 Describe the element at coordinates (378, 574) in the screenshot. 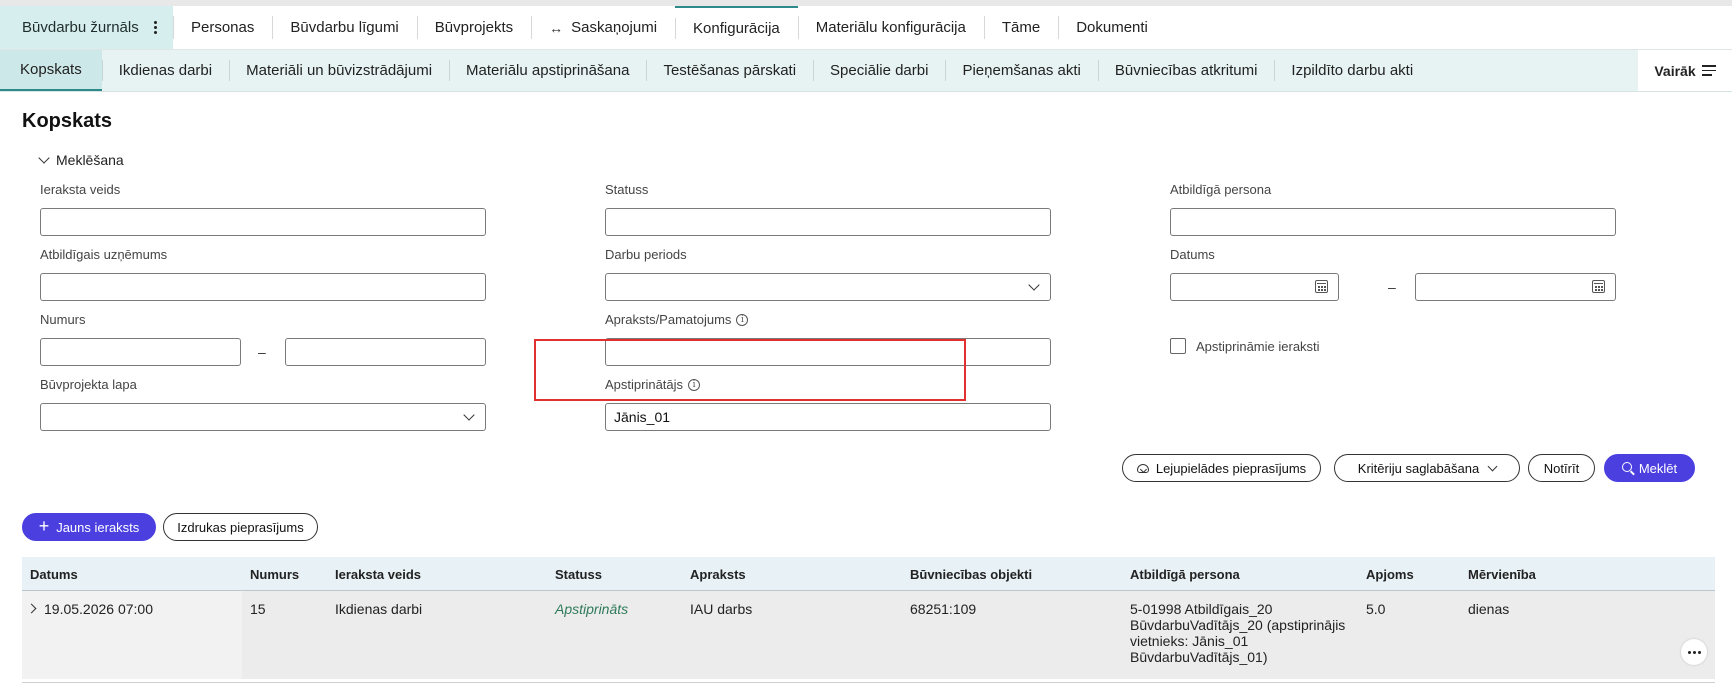

I see `column-header-record-type: Ieraksta veids` at that location.